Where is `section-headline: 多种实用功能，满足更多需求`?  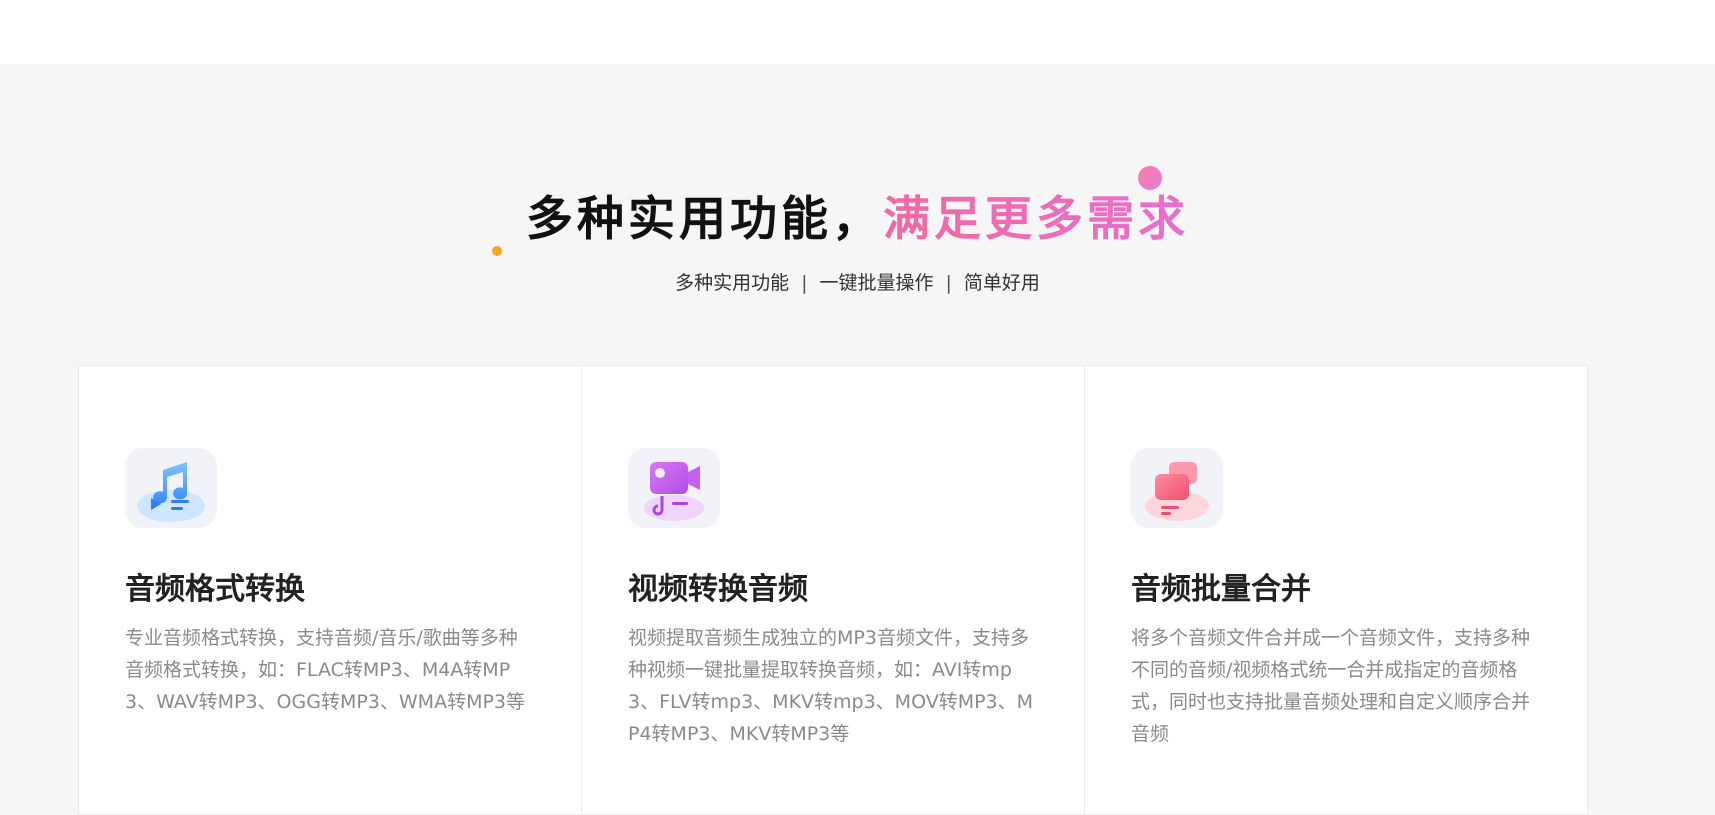
section-headline: 多种实用功能，满足更多需求 is located at coordinates (857, 220).